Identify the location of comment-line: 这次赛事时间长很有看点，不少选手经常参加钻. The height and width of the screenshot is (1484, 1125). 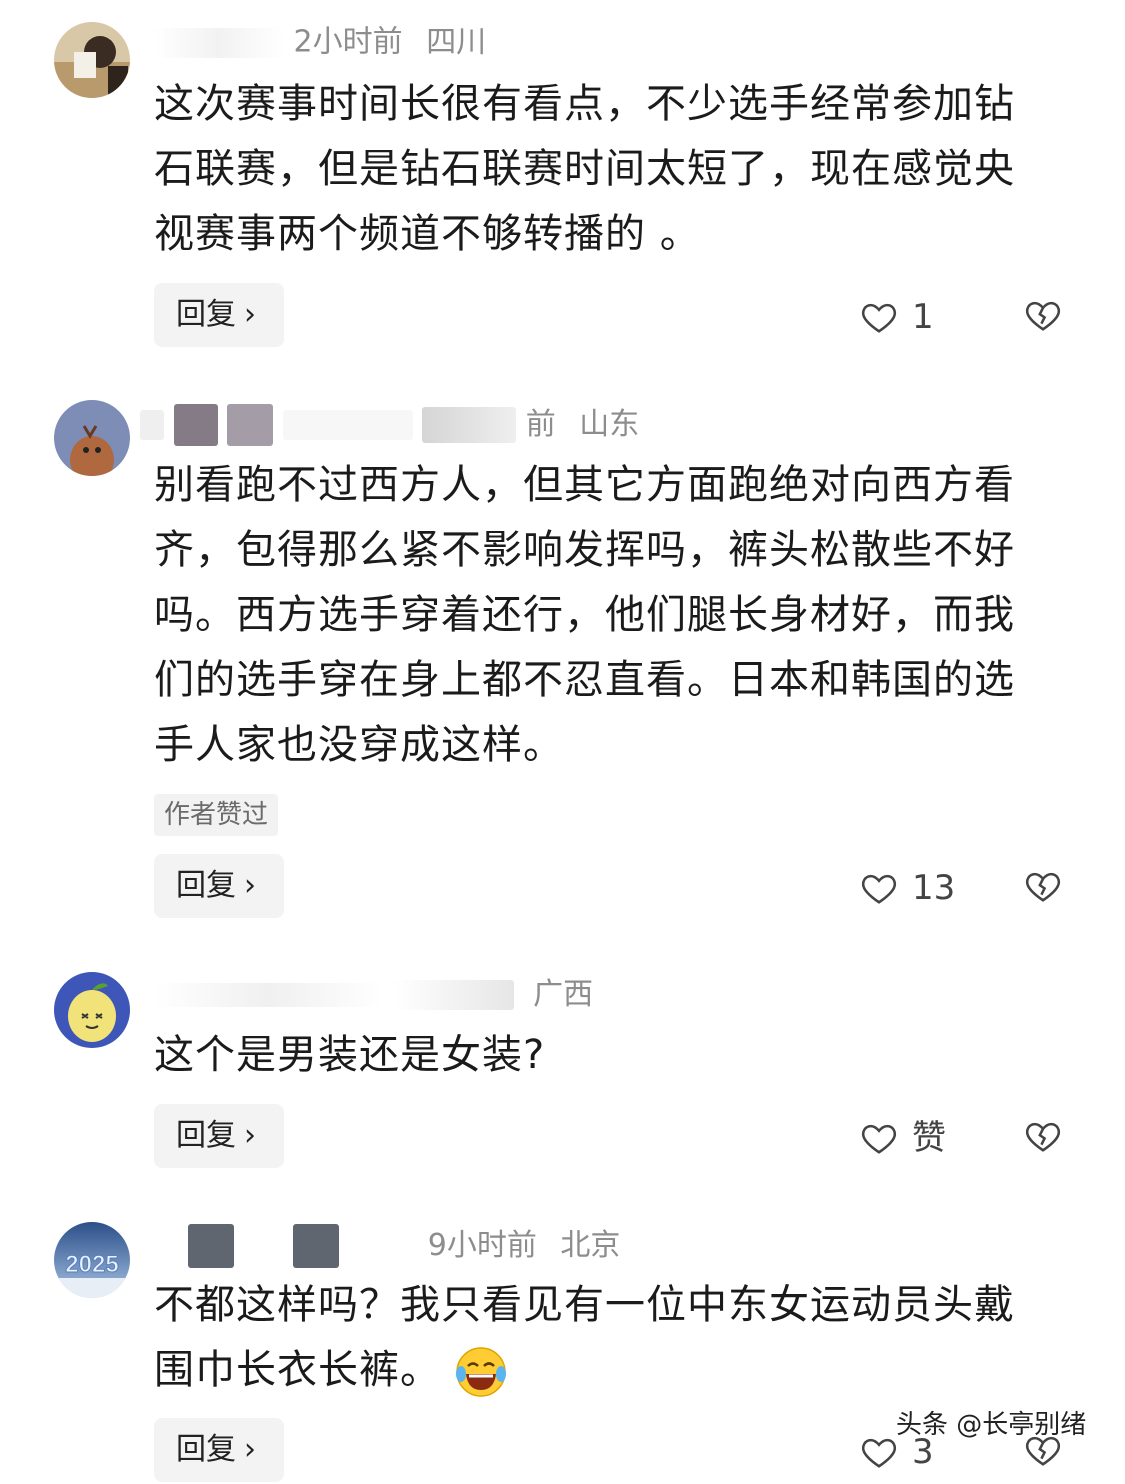
(584, 104).